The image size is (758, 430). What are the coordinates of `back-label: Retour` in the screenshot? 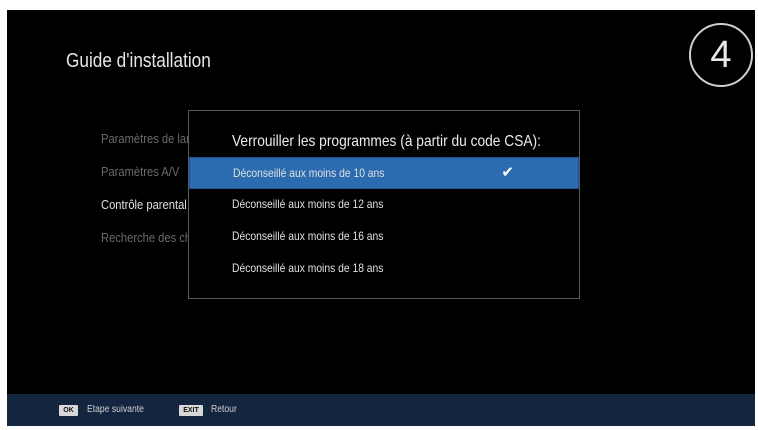 It's located at (224, 409).